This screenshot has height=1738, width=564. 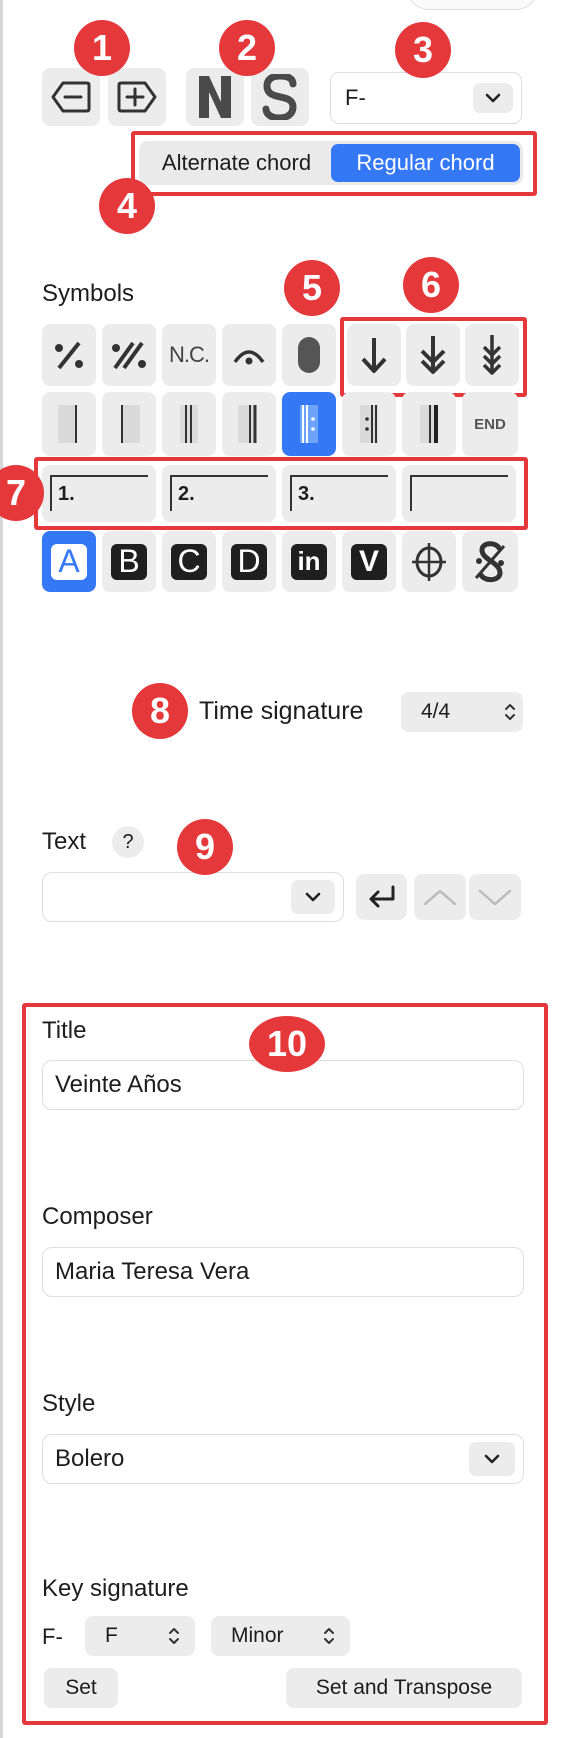 What do you see at coordinates (283, 1272) in the screenshot?
I see `composer-field: Maria Teresa Vera` at bounding box center [283, 1272].